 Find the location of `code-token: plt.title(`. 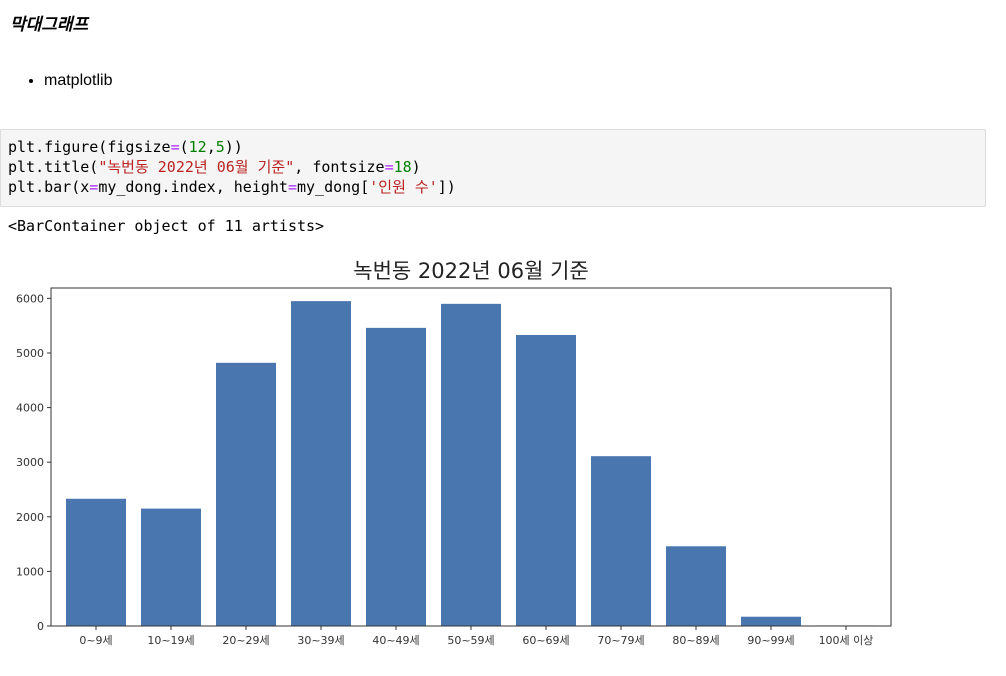

code-token: plt.title( is located at coordinates (53, 167).